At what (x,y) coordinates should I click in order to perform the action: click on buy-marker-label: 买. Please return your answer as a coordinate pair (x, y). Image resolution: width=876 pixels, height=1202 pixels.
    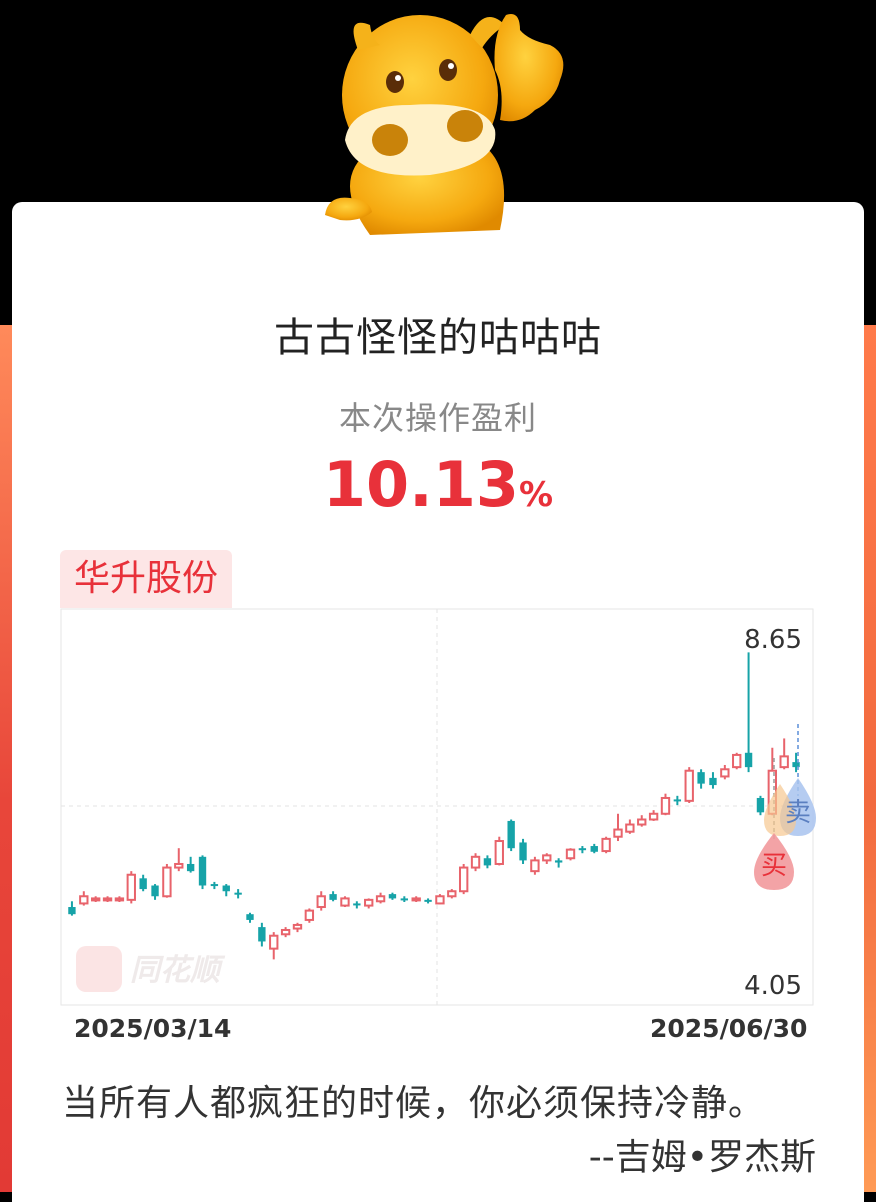
    Looking at the image, I should click on (774, 866).